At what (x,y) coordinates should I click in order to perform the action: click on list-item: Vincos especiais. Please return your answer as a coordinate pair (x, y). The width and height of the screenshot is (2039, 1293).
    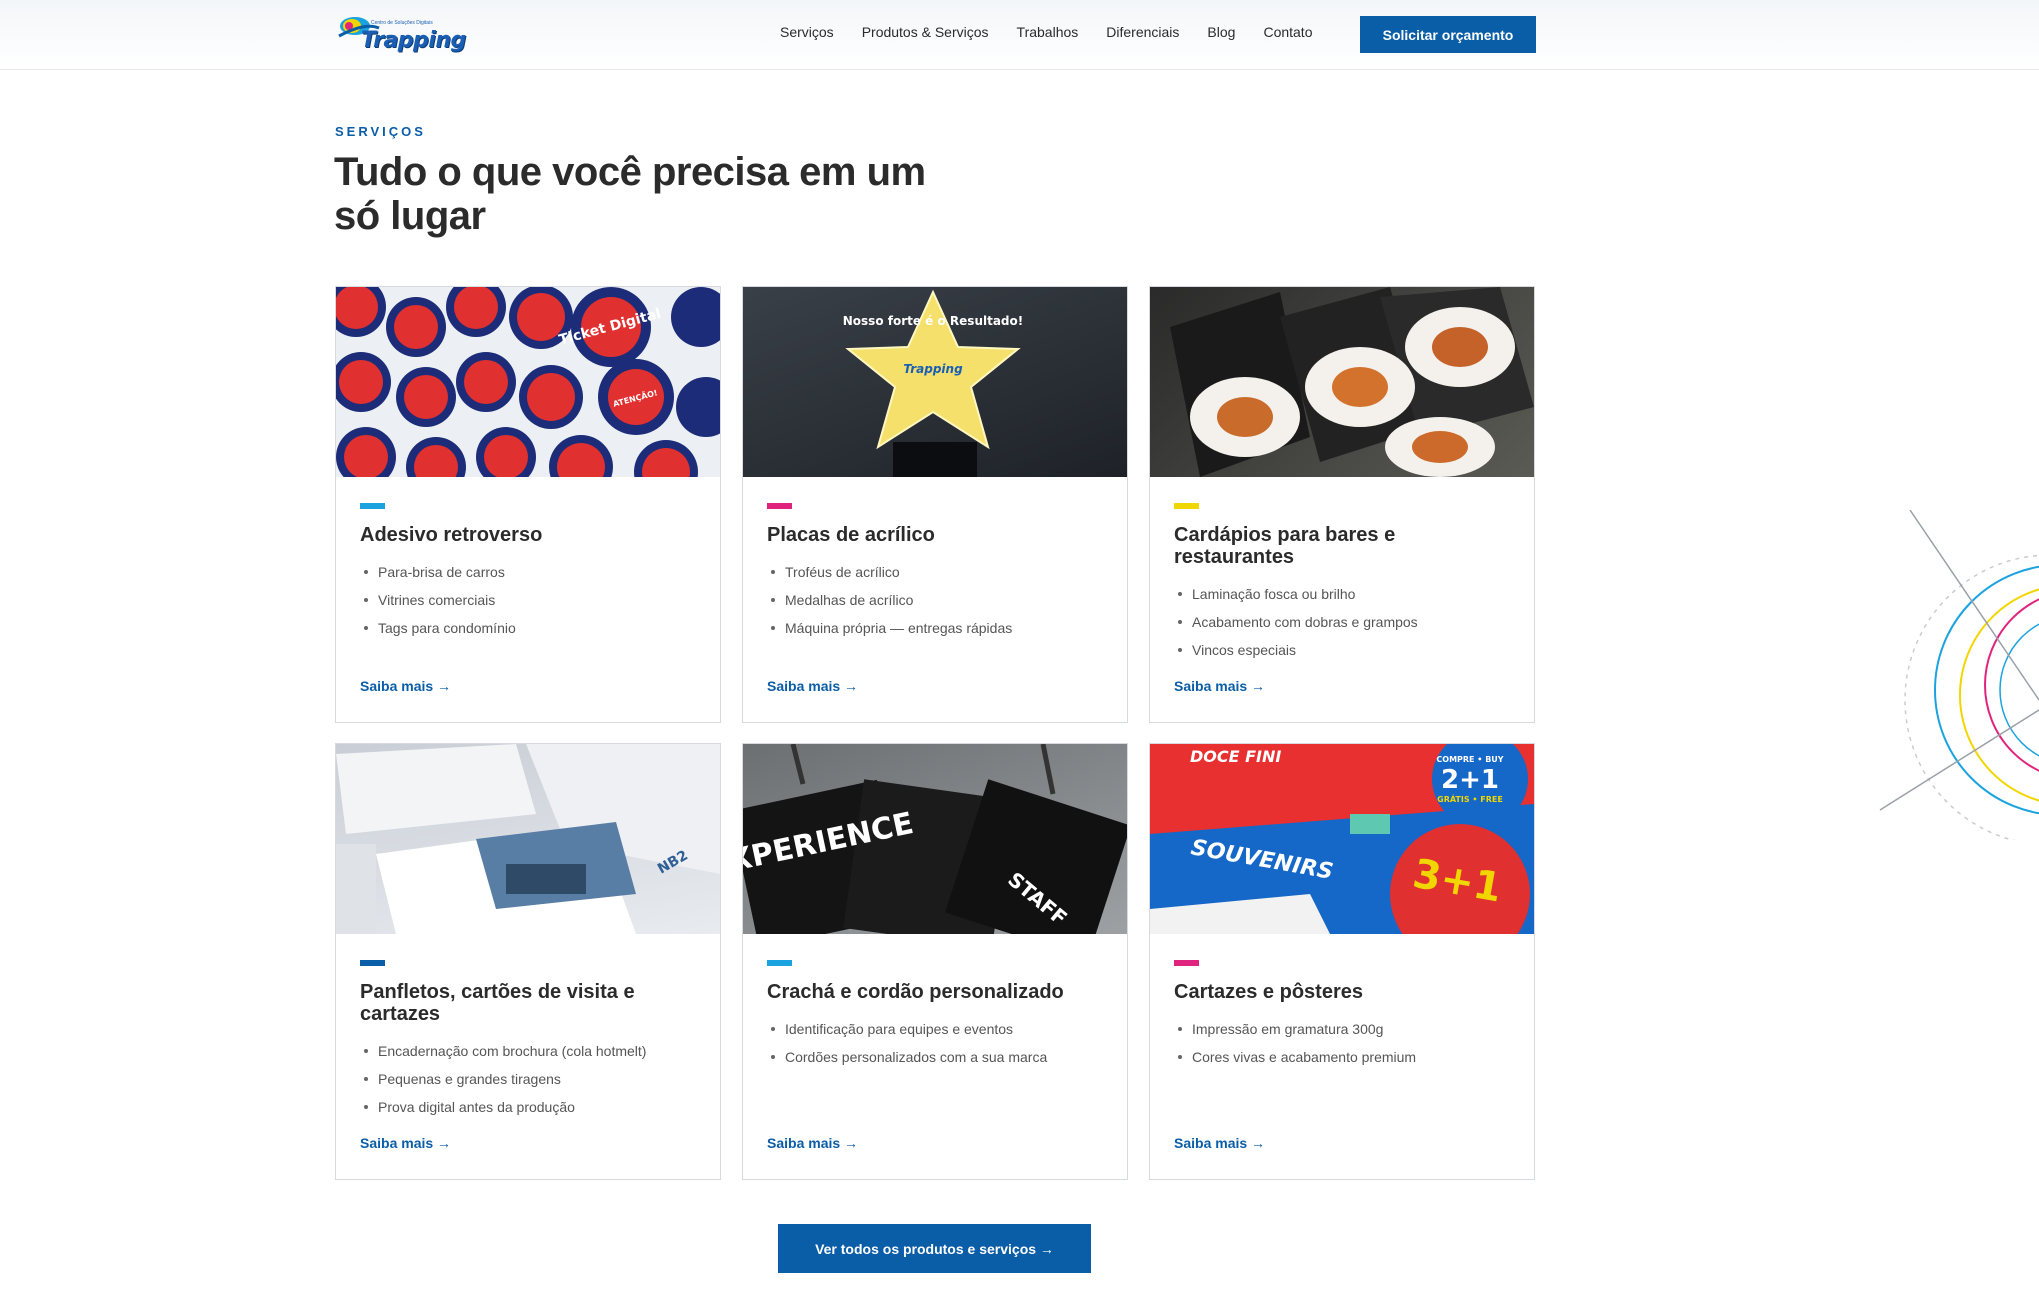
    Looking at the image, I should click on (1296, 650).